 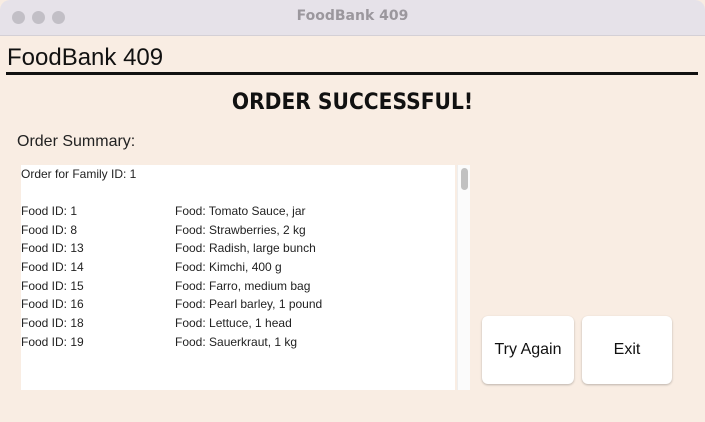 I want to click on exit-button: Exit, so click(x=627, y=350).